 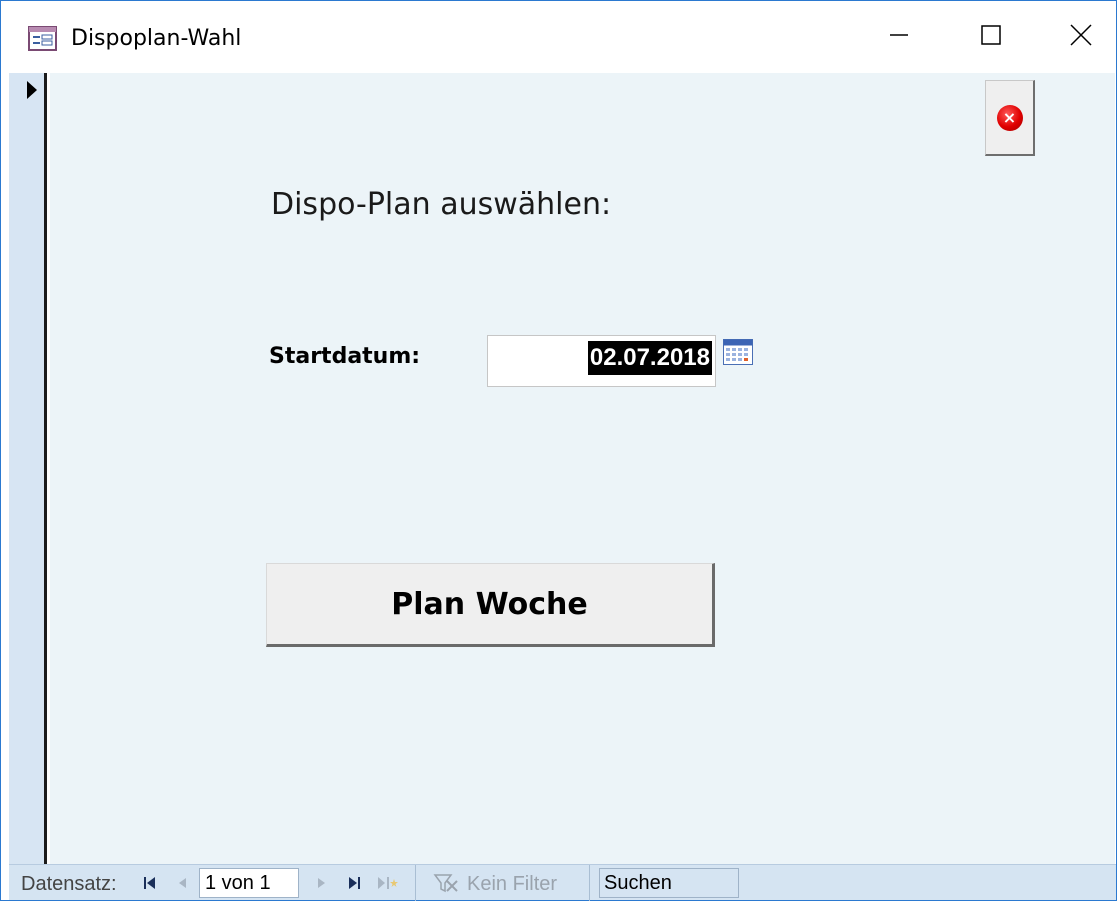 I want to click on red-close-icon: ×, so click(x=1009, y=117).